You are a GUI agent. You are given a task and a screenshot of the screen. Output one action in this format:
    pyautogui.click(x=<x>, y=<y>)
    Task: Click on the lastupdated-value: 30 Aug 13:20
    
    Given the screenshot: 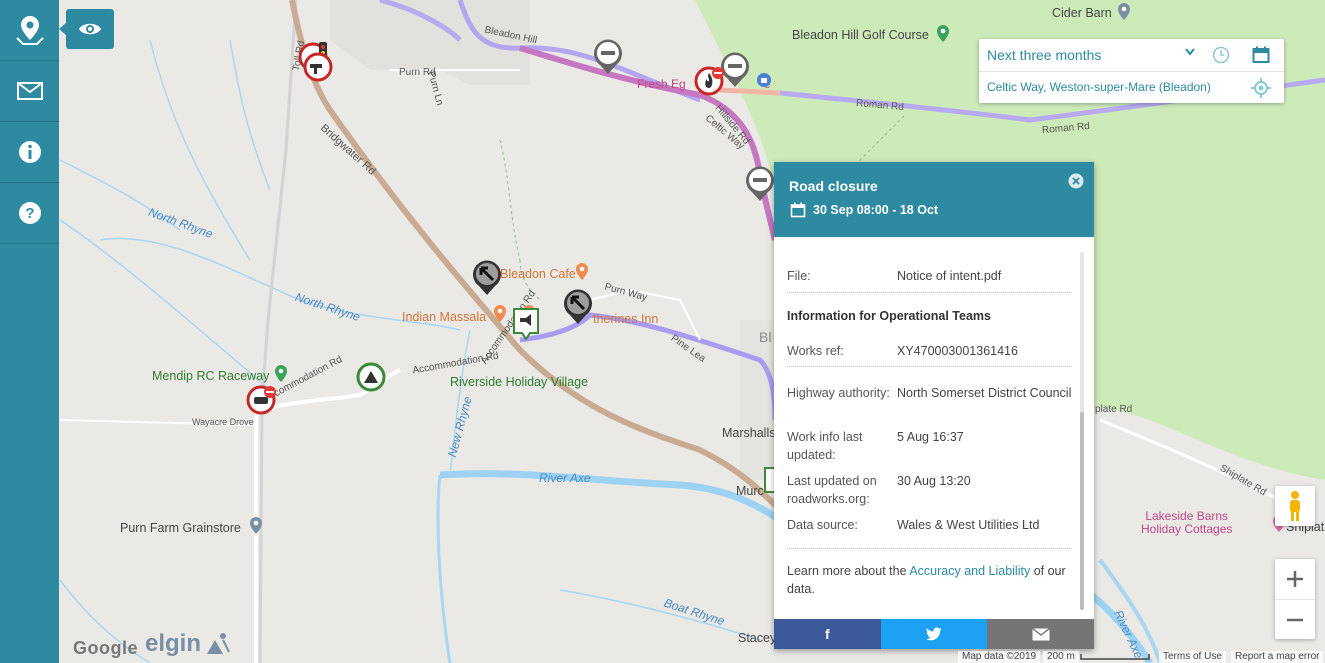 What is the action you would take?
    pyautogui.click(x=934, y=481)
    